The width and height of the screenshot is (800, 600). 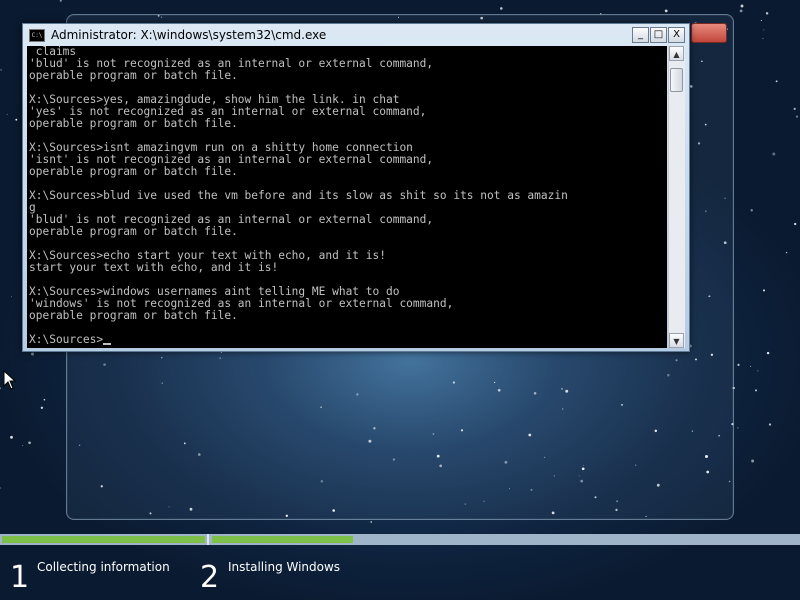 What do you see at coordinates (103, 539) in the screenshot?
I see `progress-step1-fill` at bounding box center [103, 539].